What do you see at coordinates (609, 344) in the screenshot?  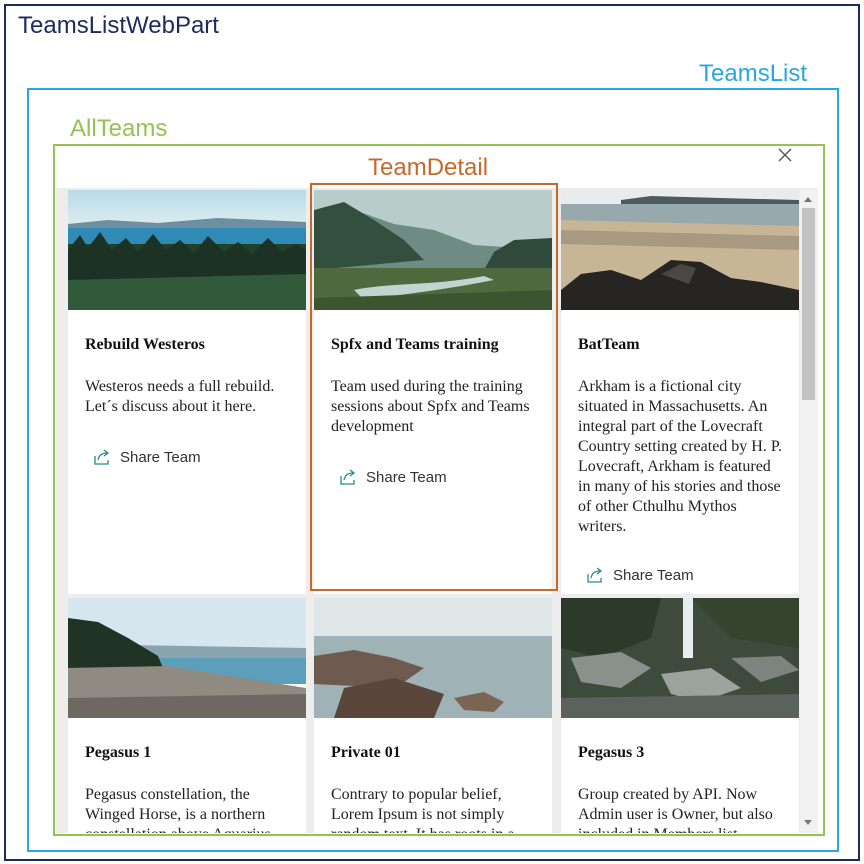 I see `team-title: BatTeam` at bounding box center [609, 344].